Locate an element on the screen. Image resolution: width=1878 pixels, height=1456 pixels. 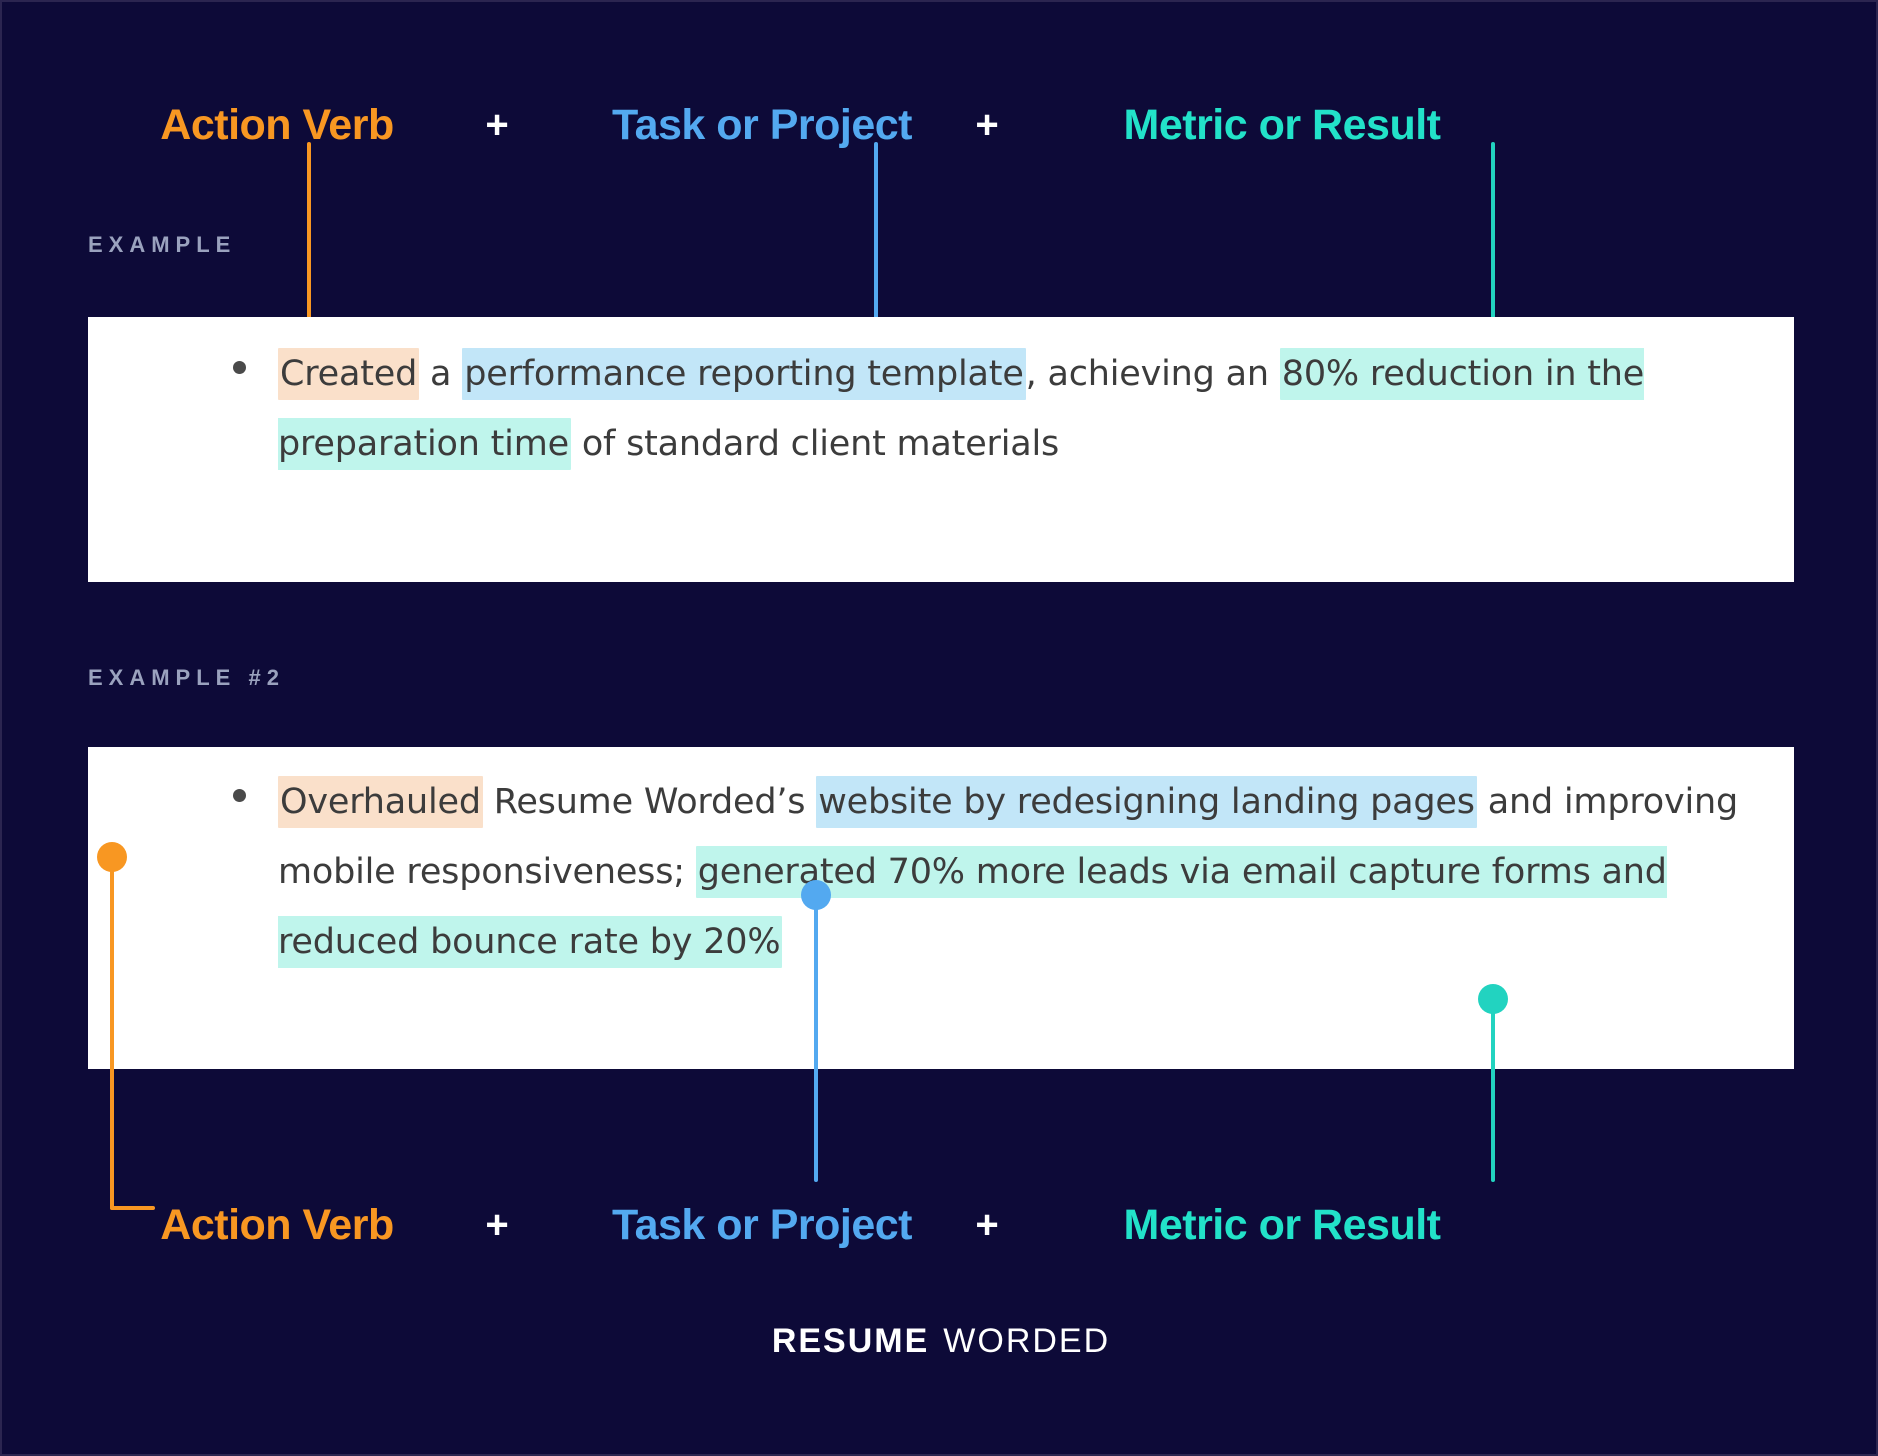
formula-term-metric-result-top: Metric or Result is located at coordinates (1282, 124).